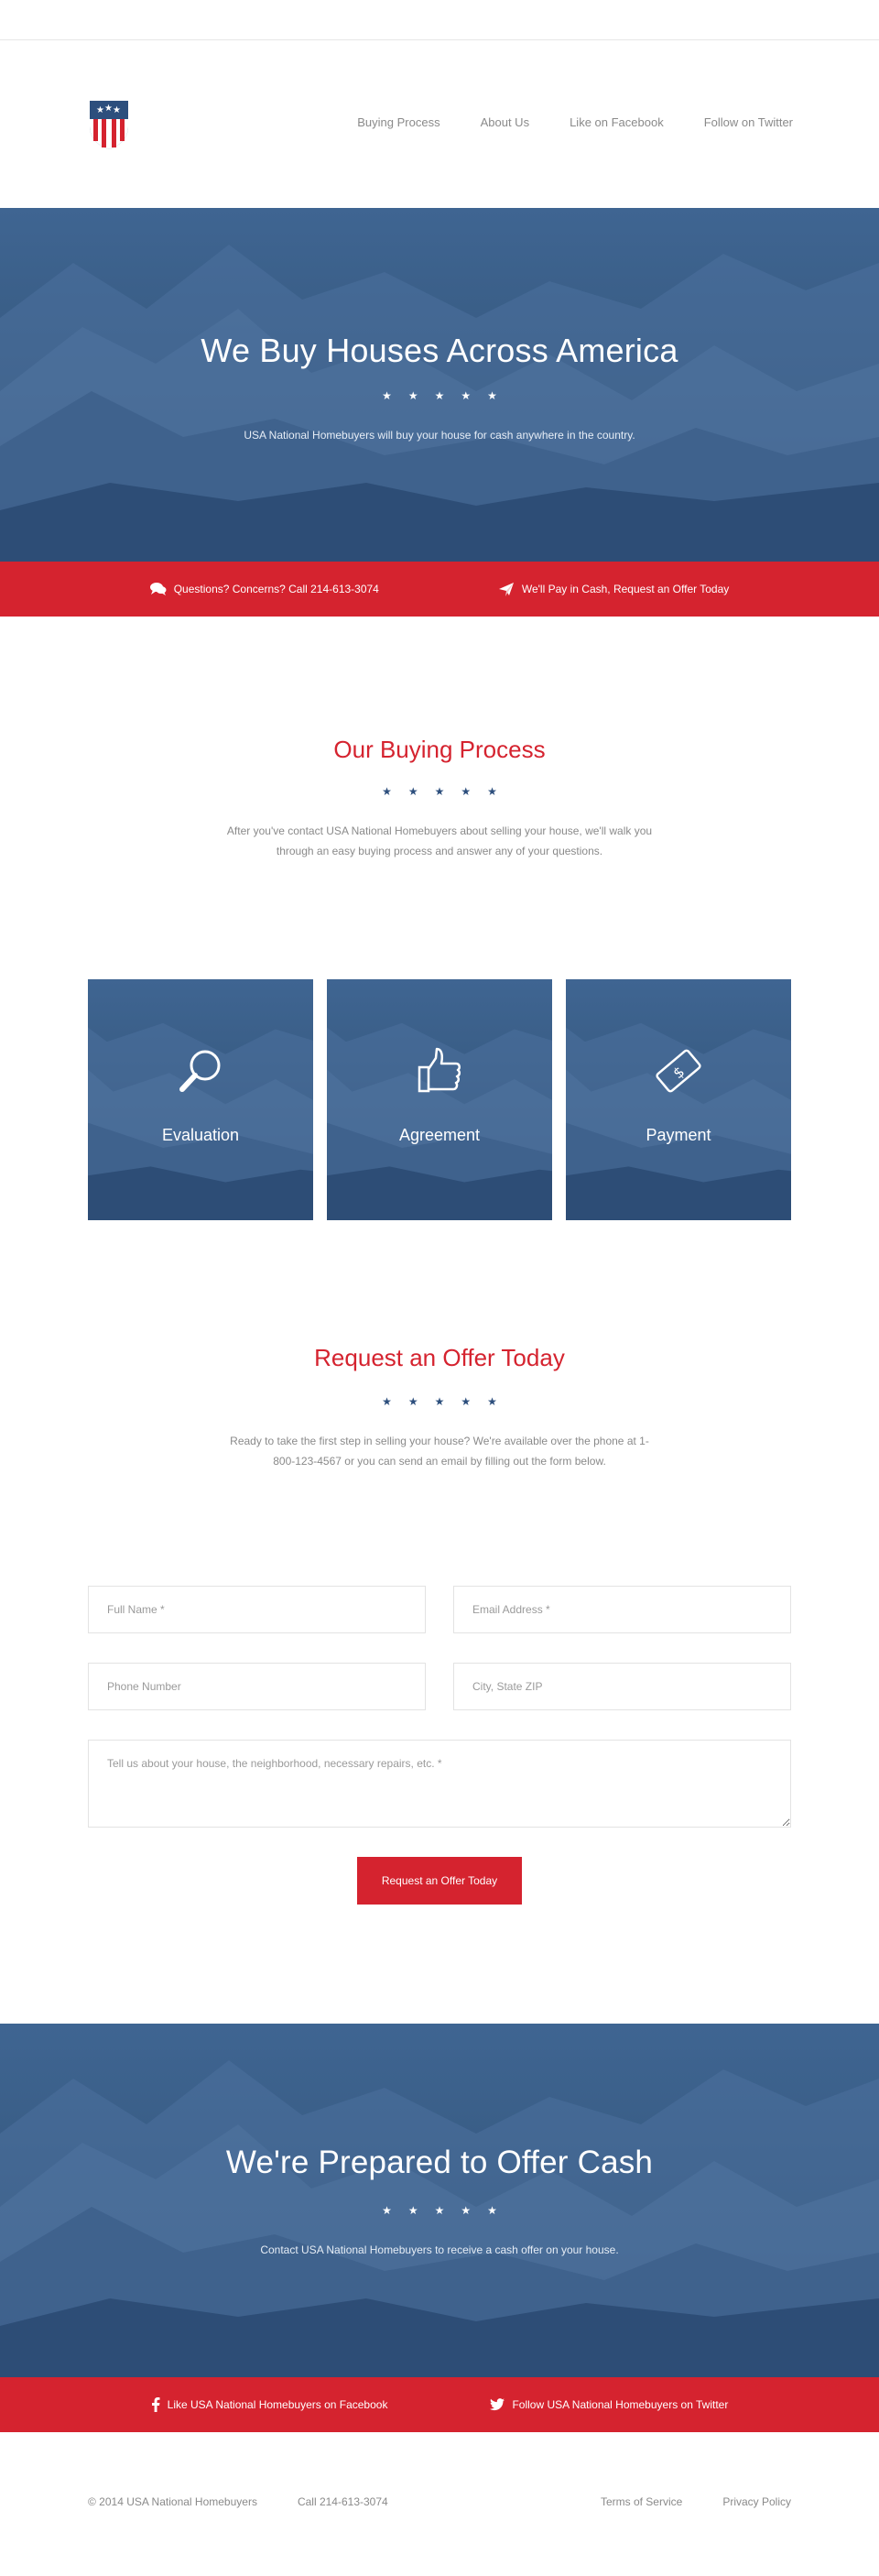  Describe the element at coordinates (439, 1881) in the screenshot. I see `submit-offer-button: Request an Offer Today` at that location.